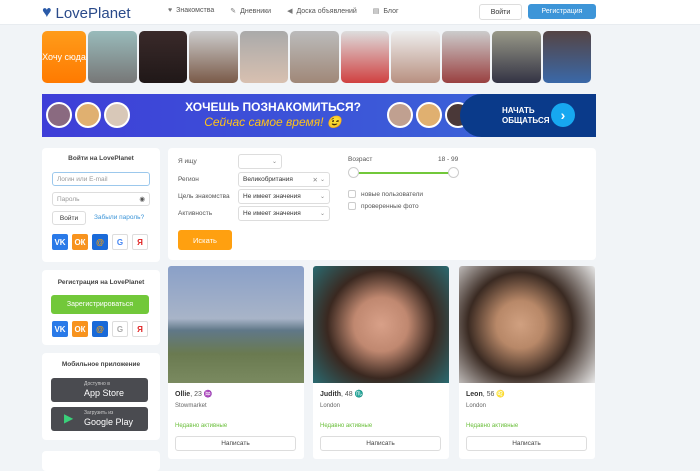 The width and height of the screenshot is (700, 471). I want to click on play-icon: ▶, so click(69, 418).